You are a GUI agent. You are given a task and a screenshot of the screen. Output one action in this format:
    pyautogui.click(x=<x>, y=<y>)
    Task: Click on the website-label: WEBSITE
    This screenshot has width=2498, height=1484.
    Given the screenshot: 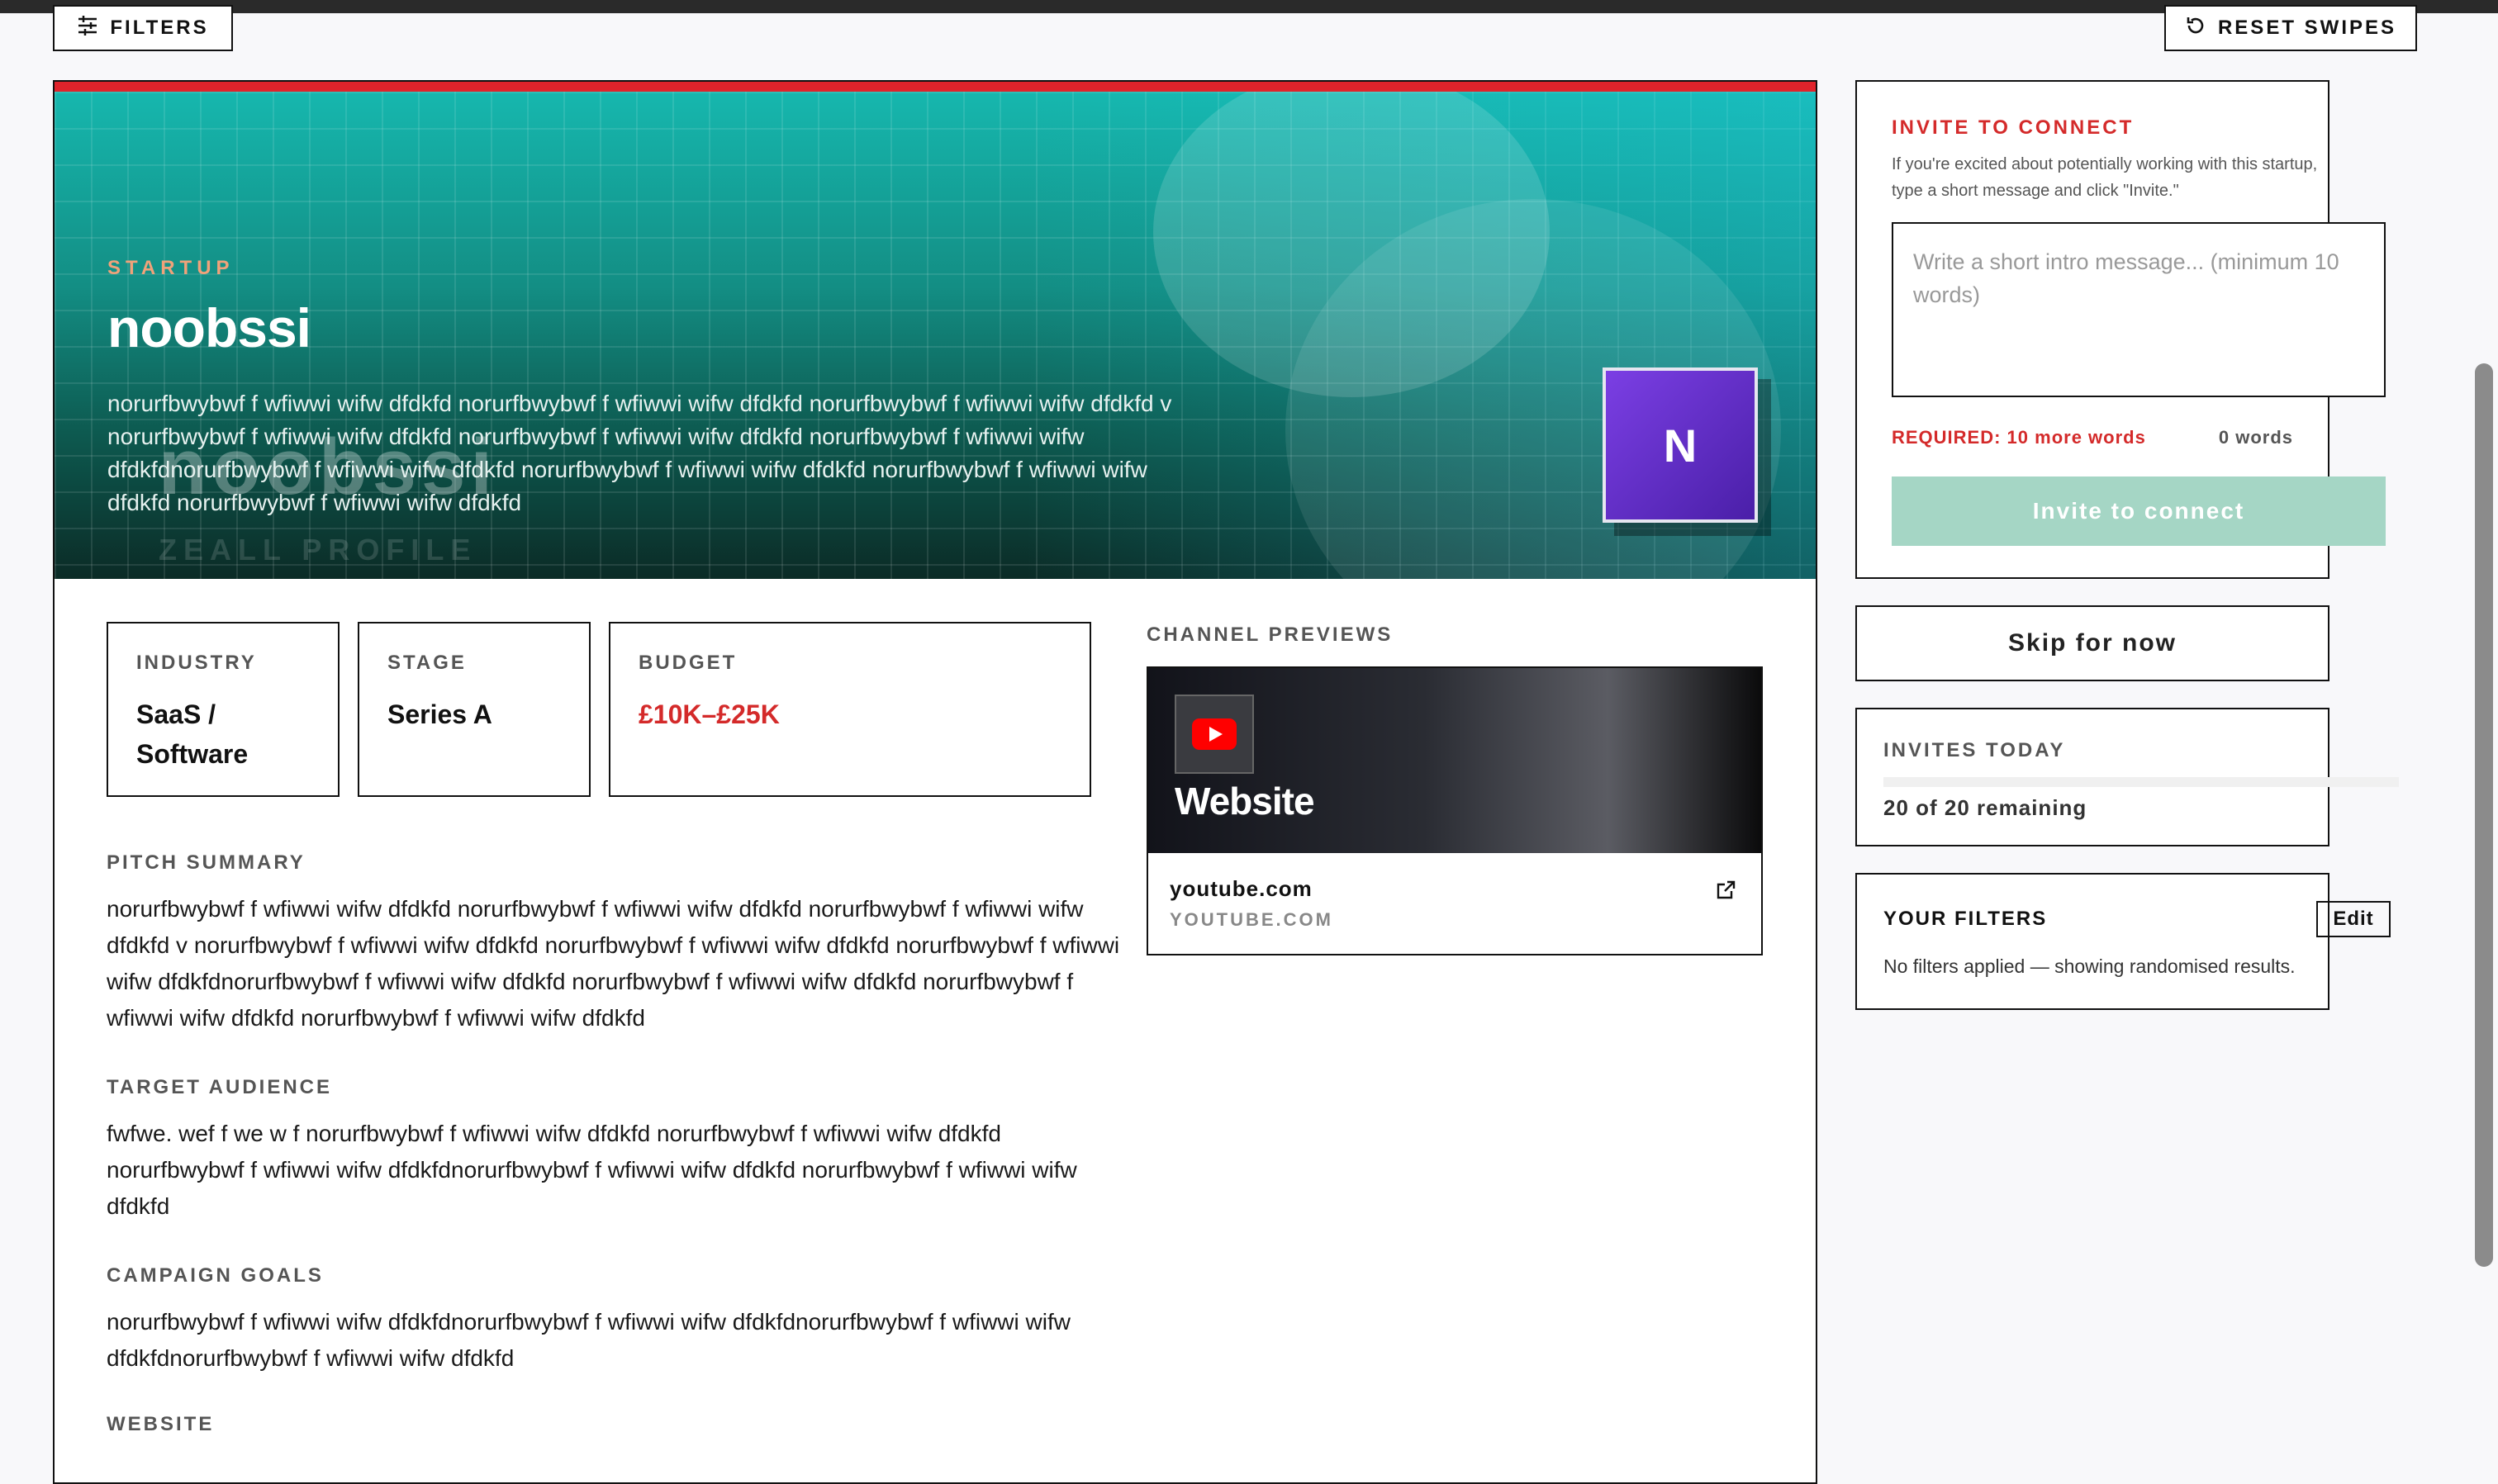 What is the action you would take?
    pyautogui.click(x=161, y=1424)
    